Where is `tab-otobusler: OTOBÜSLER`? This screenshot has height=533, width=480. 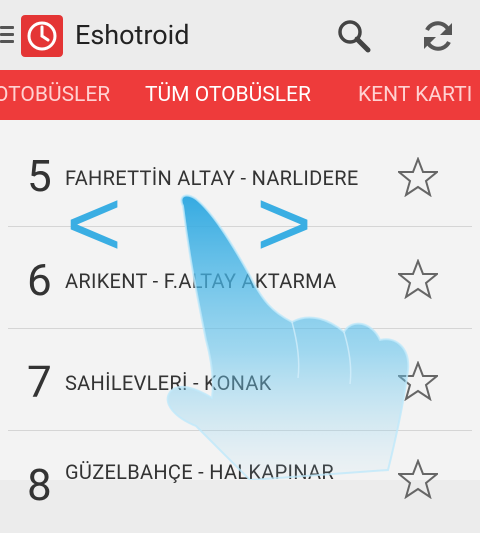
tab-otobusler: OTOBÜSLER is located at coordinates (55, 95).